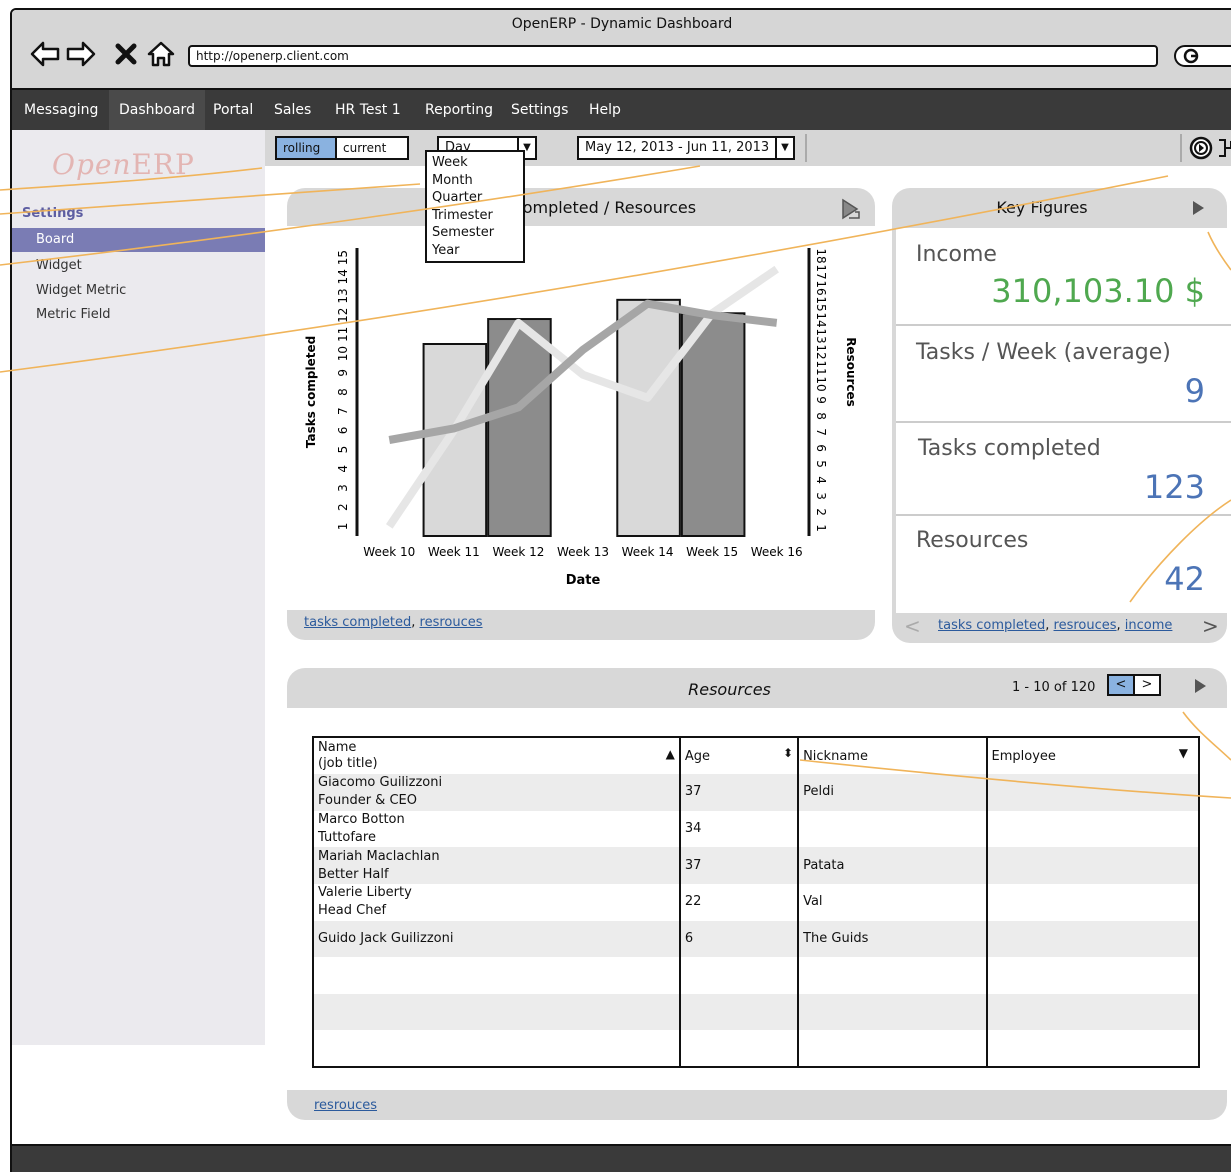 The image size is (1231, 1172). What do you see at coordinates (851, 209) in the screenshot?
I see `export-icon` at bounding box center [851, 209].